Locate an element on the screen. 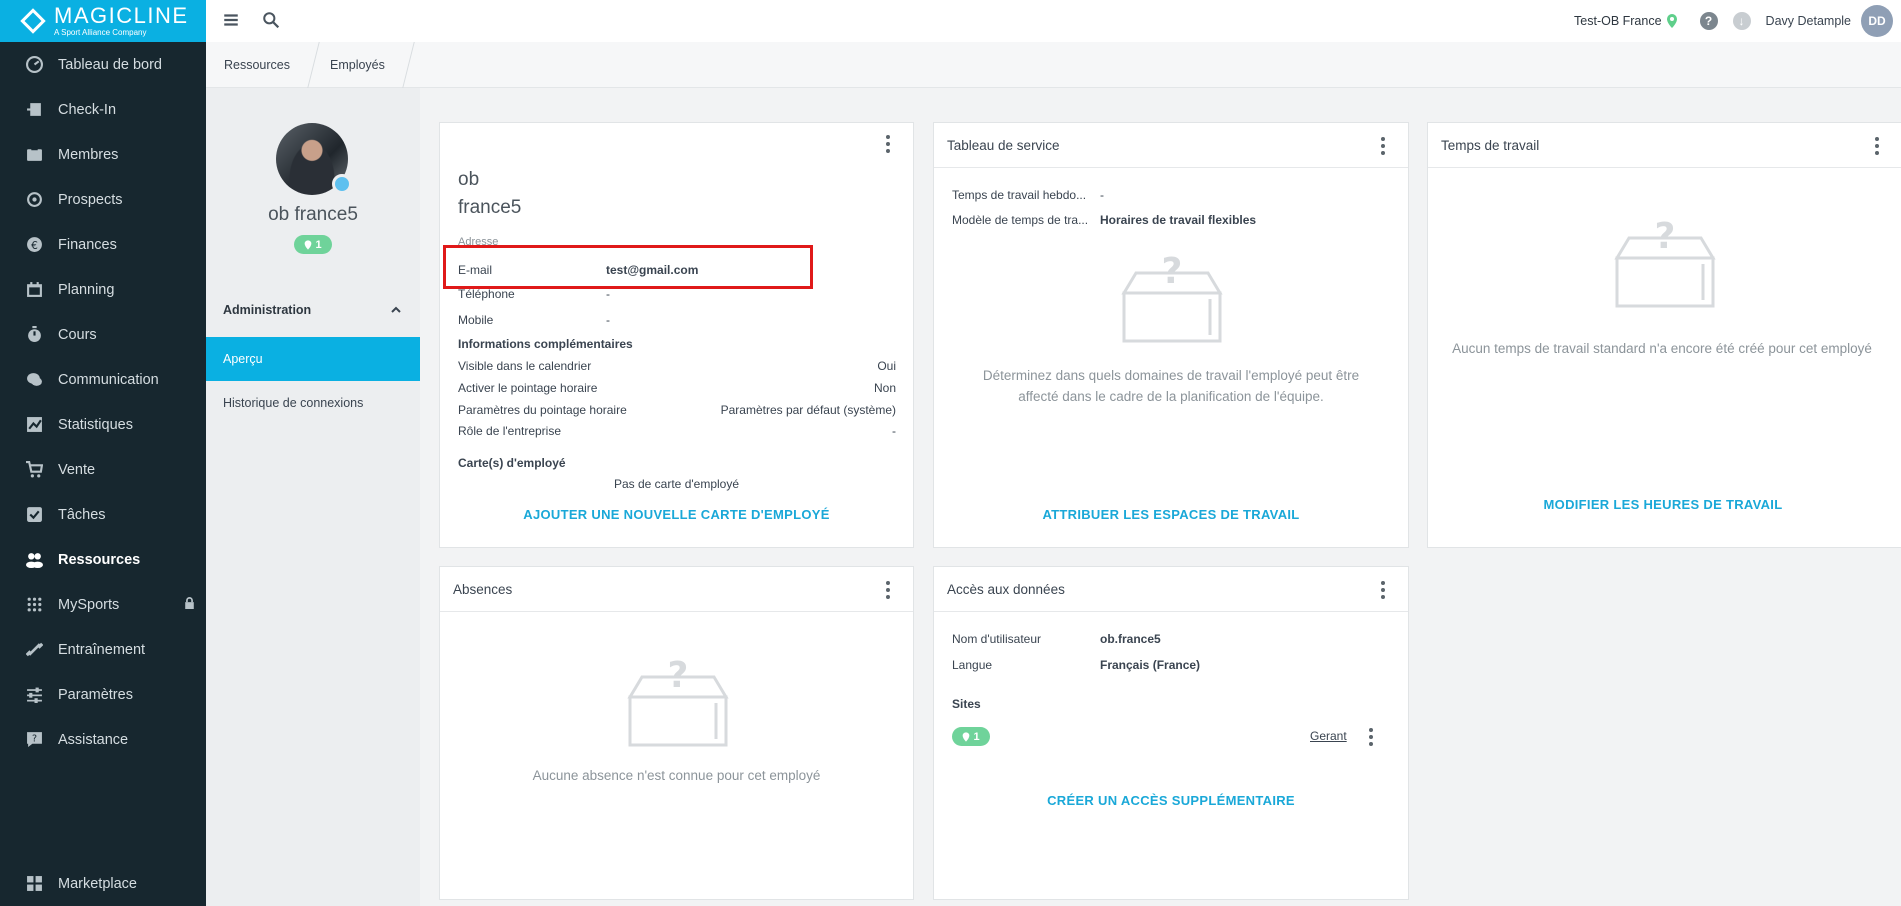  sidebar-item-cours: Cours is located at coordinates (103, 334).